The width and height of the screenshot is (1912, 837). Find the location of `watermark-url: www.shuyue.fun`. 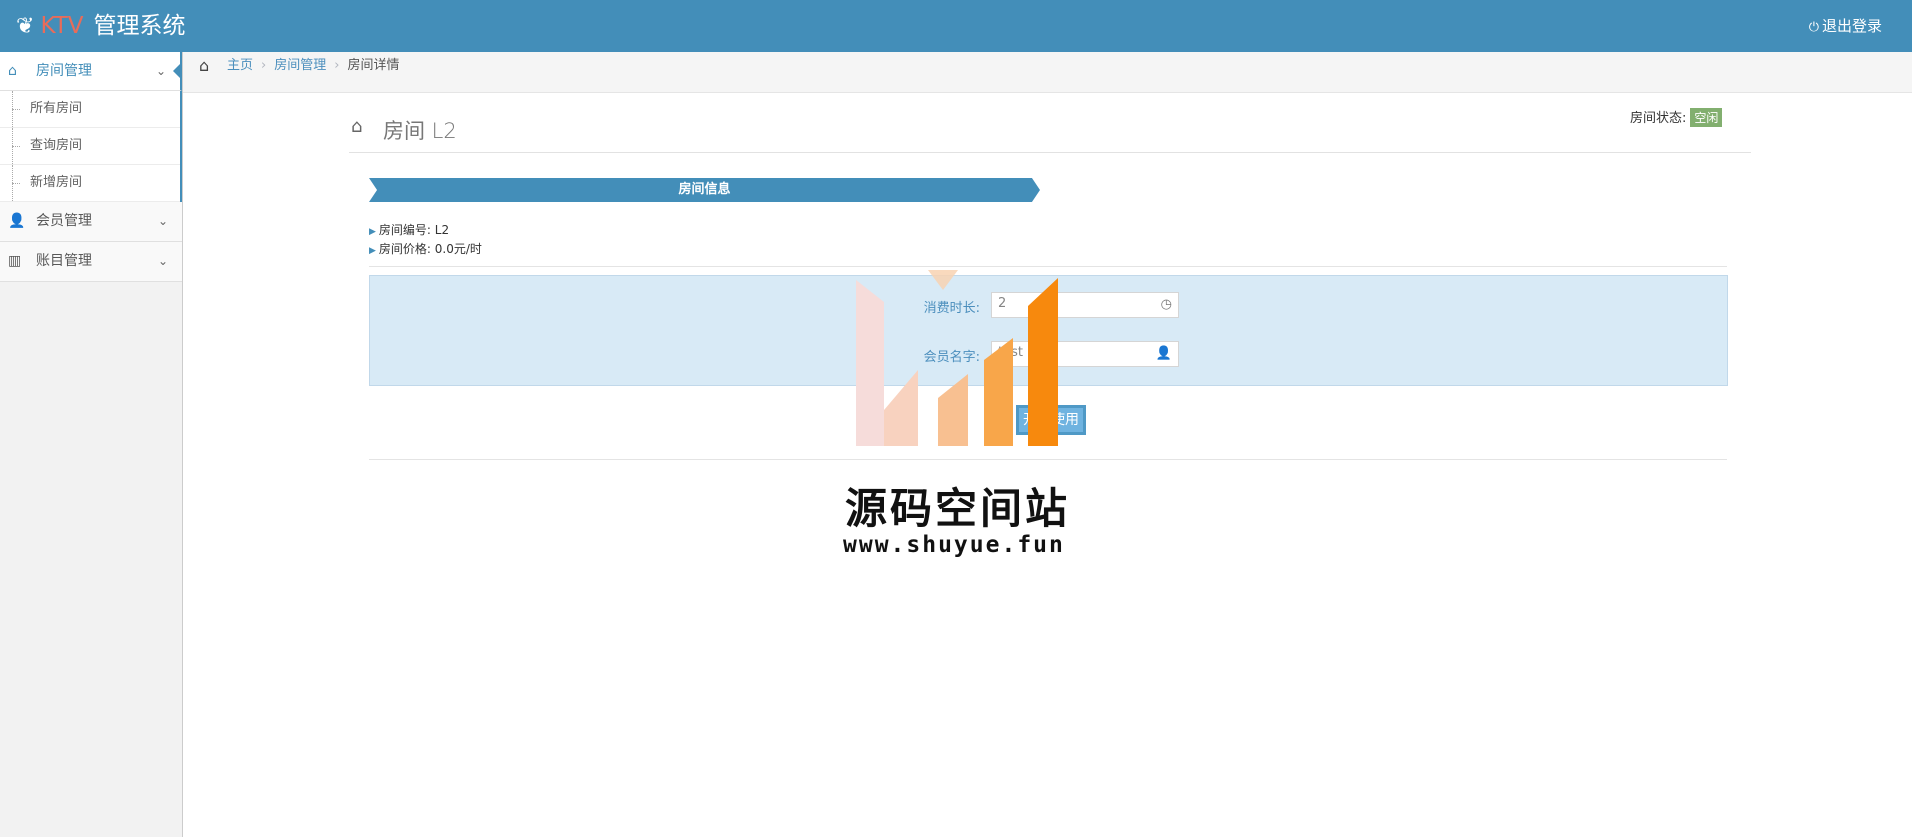

watermark-url: www.shuyue.fun is located at coordinates (954, 545).